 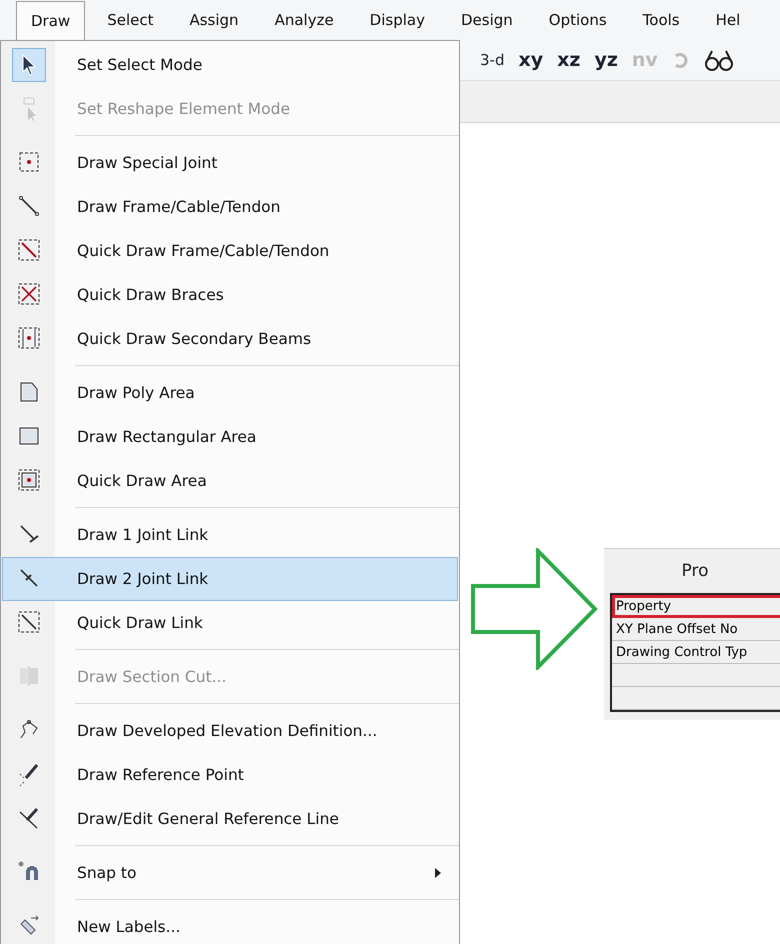 I want to click on glasses-icon, so click(x=719, y=60).